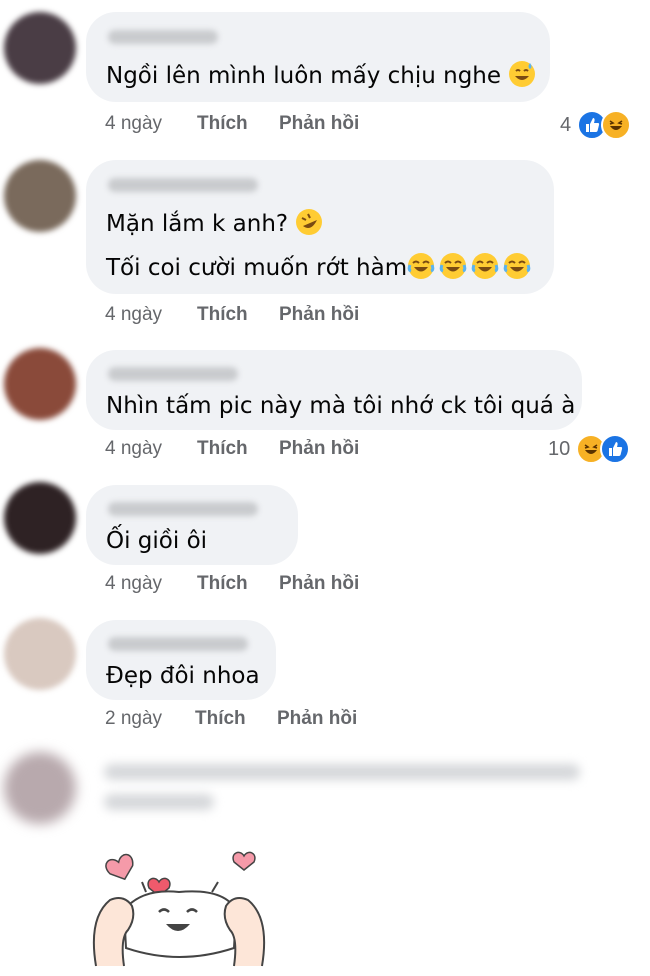  What do you see at coordinates (183, 676) in the screenshot?
I see `comment-text: Đẹp đôi nhoa` at bounding box center [183, 676].